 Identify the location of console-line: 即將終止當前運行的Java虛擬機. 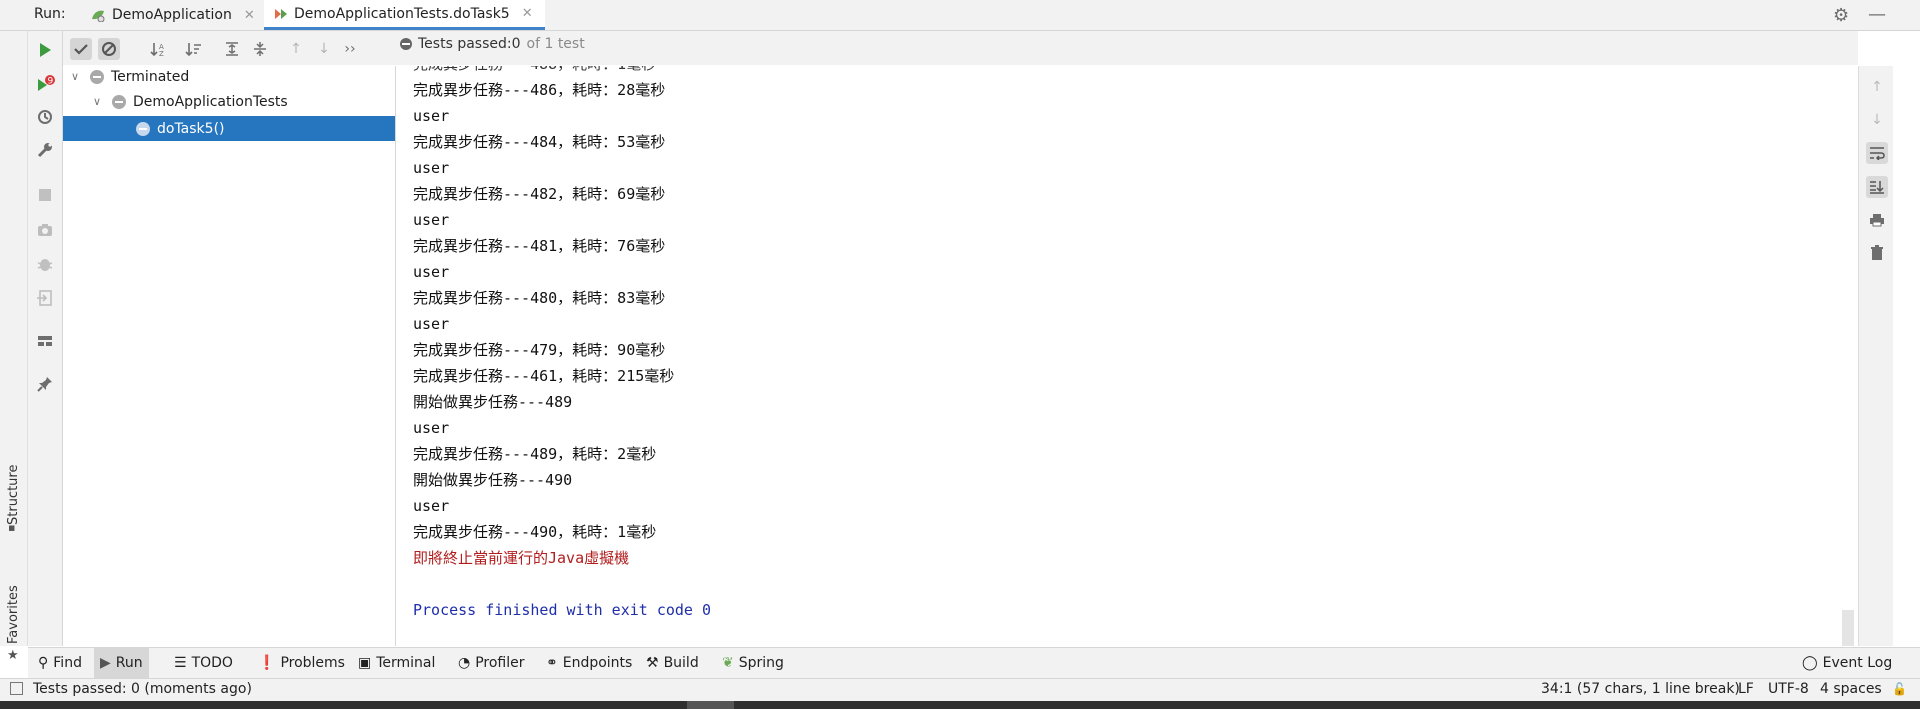
(521, 558).